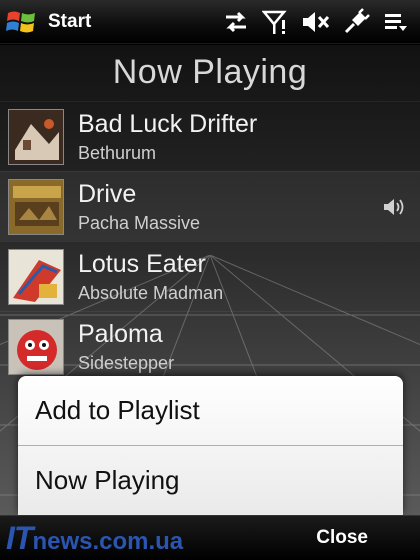 The width and height of the screenshot is (420, 560). What do you see at coordinates (210, 72) in the screenshot?
I see `page-title: Now Playing` at bounding box center [210, 72].